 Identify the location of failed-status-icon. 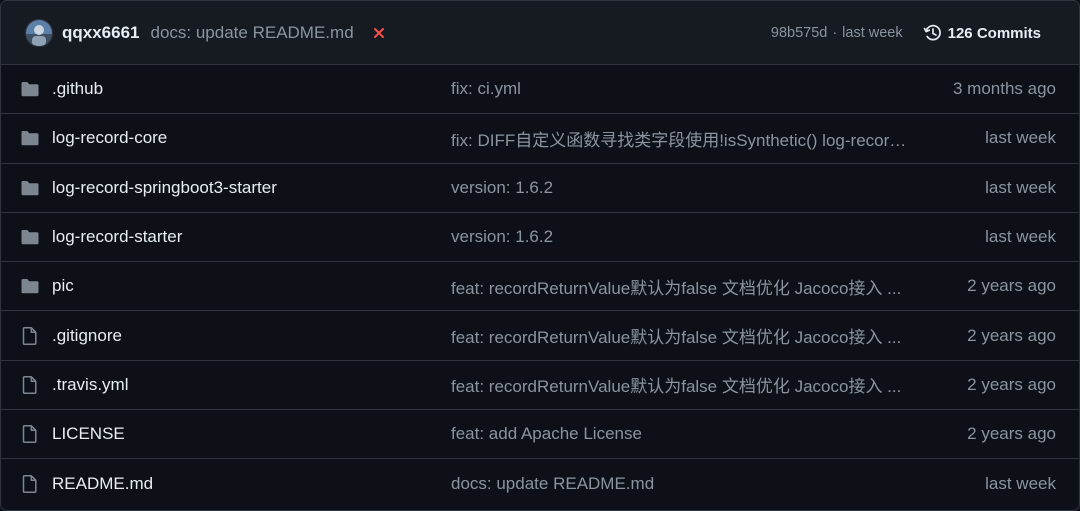
(379, 33).